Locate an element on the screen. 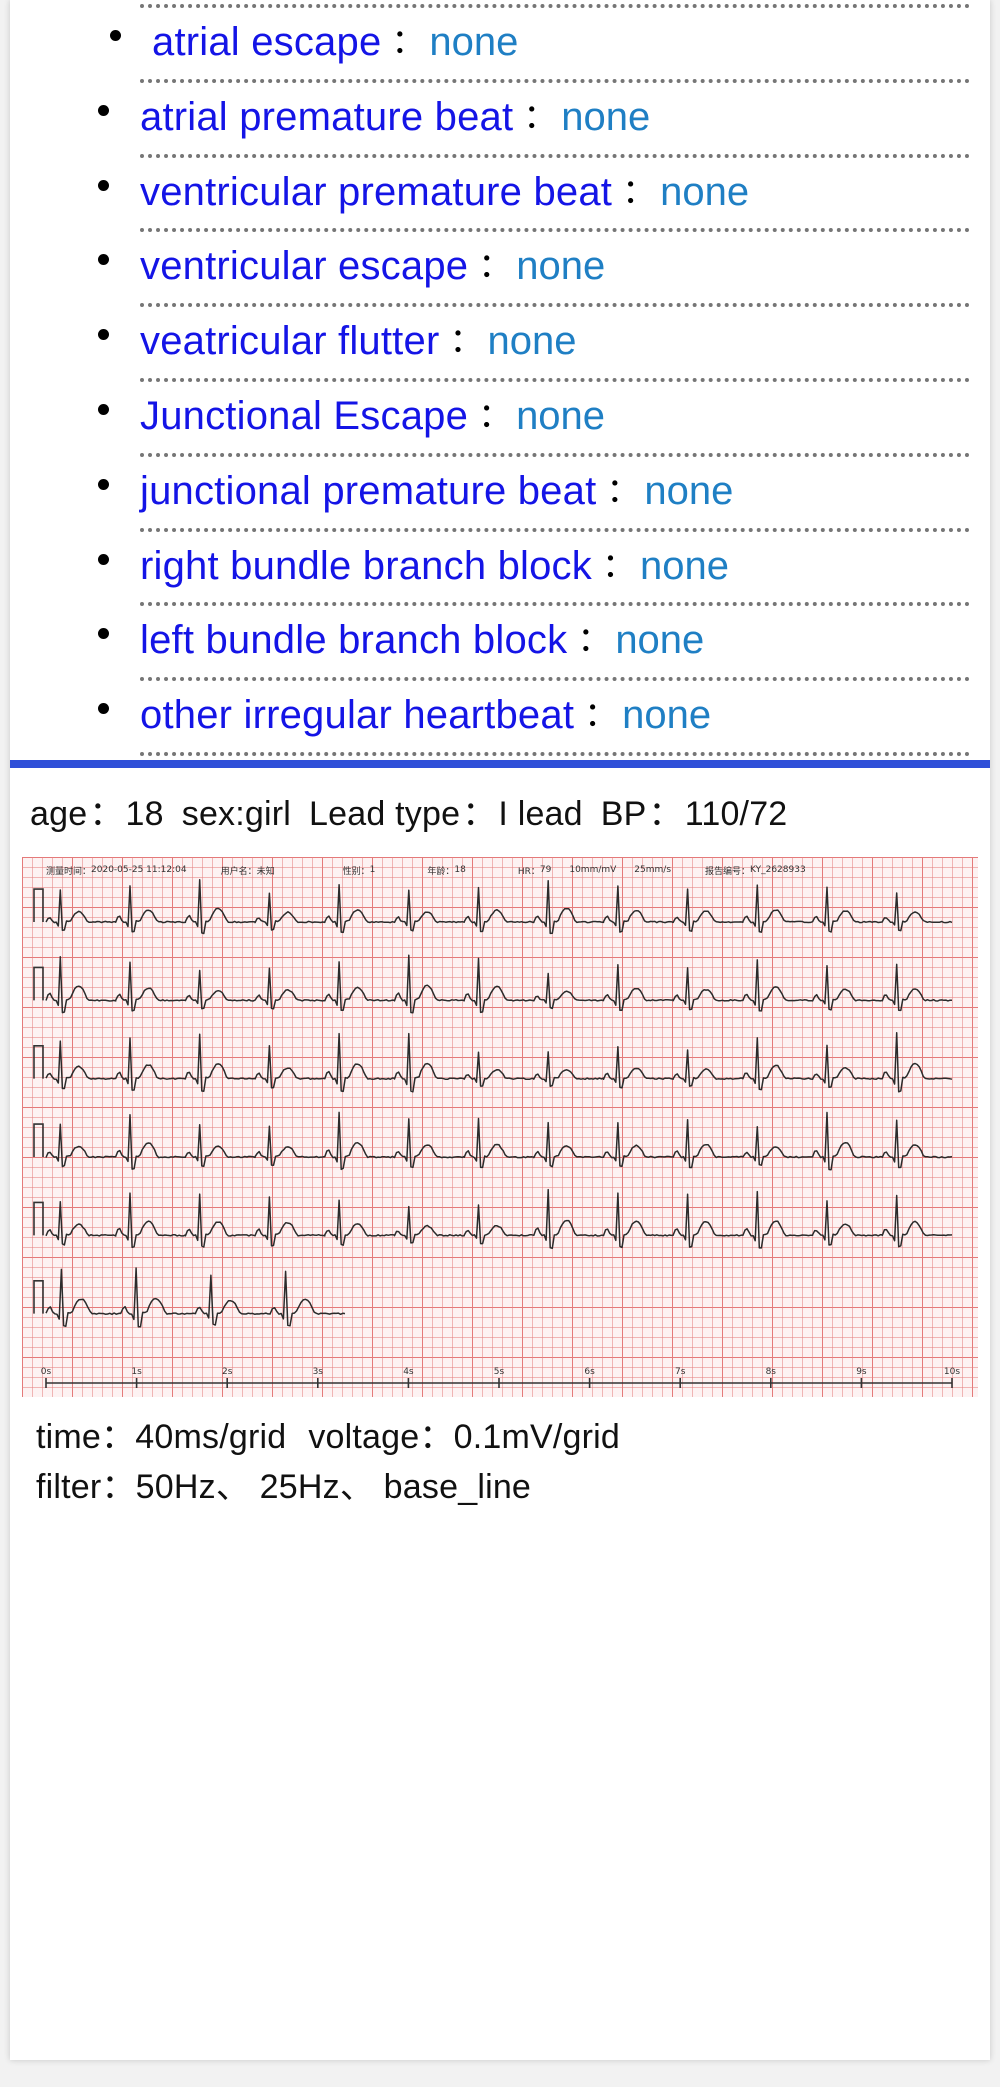 The image size is (1000, 2087). patient-info: age：18 sex:girl Lead type：I lead BP：110/72 is located at coordinates (500, 812).